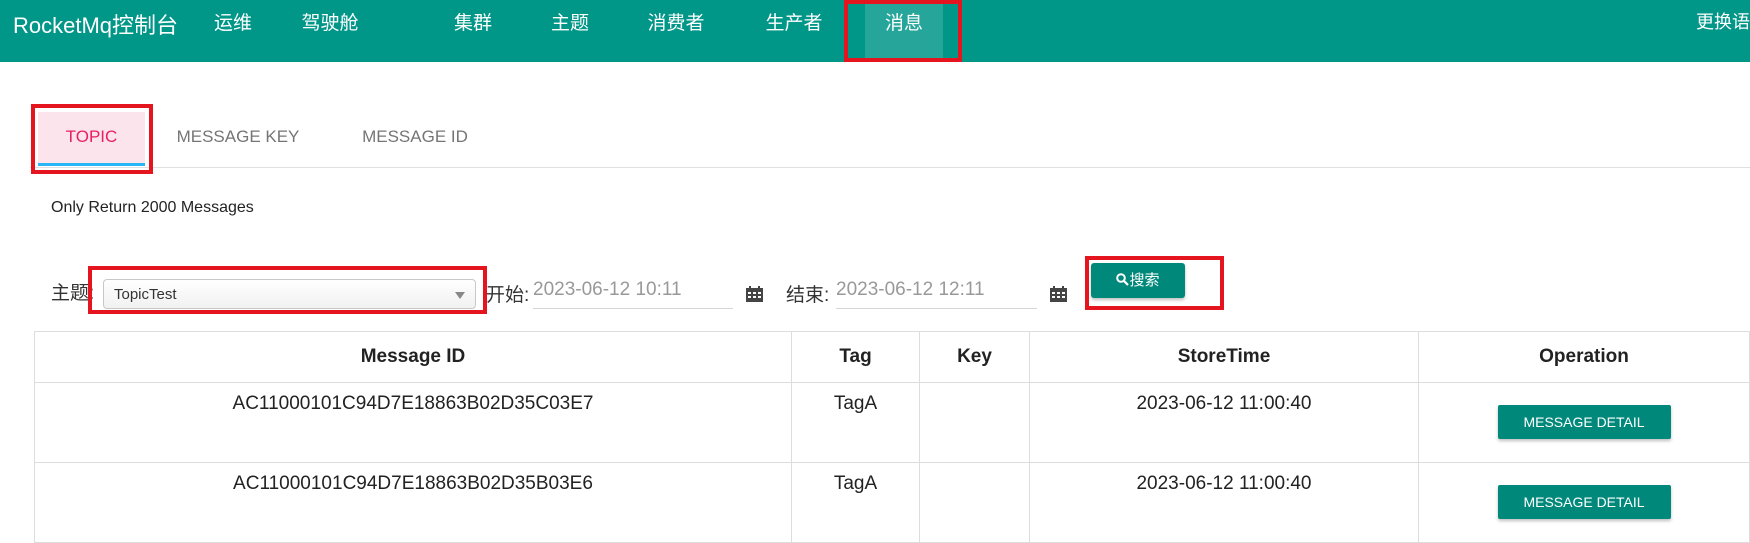 This screenshot has width=1750, height=543. What do you see at coordinates (95, 24) in the screenshot?
I see `brand-title: RocketMq控制台` at bounding box center [95, 24].